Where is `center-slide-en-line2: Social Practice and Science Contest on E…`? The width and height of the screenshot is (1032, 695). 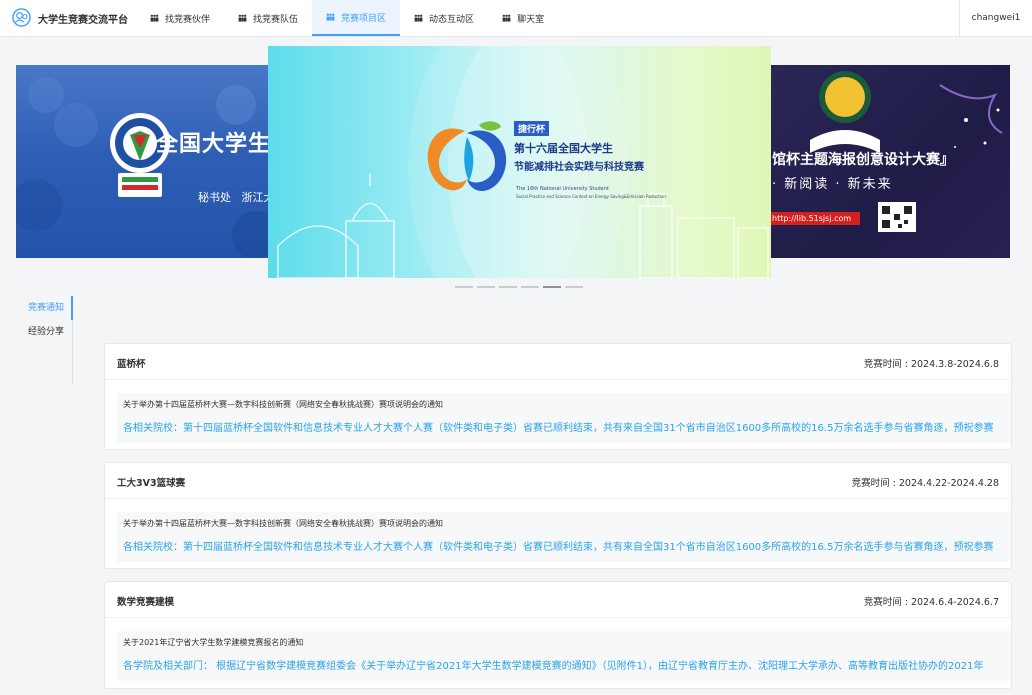 center-slide-en-line2: Social Practice and Science Contest on E… is located at coordinates (591, 196).